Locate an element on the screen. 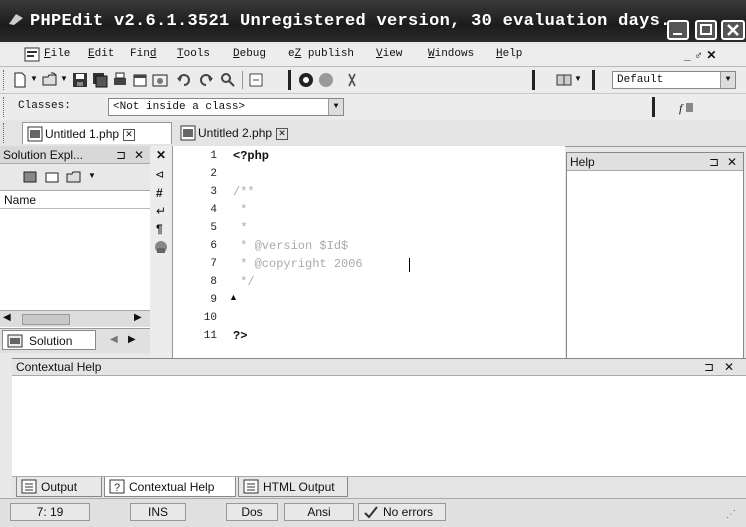 This screenshot has width=746, height=527. browser-preview-icon is located at coordinates (160, 80).